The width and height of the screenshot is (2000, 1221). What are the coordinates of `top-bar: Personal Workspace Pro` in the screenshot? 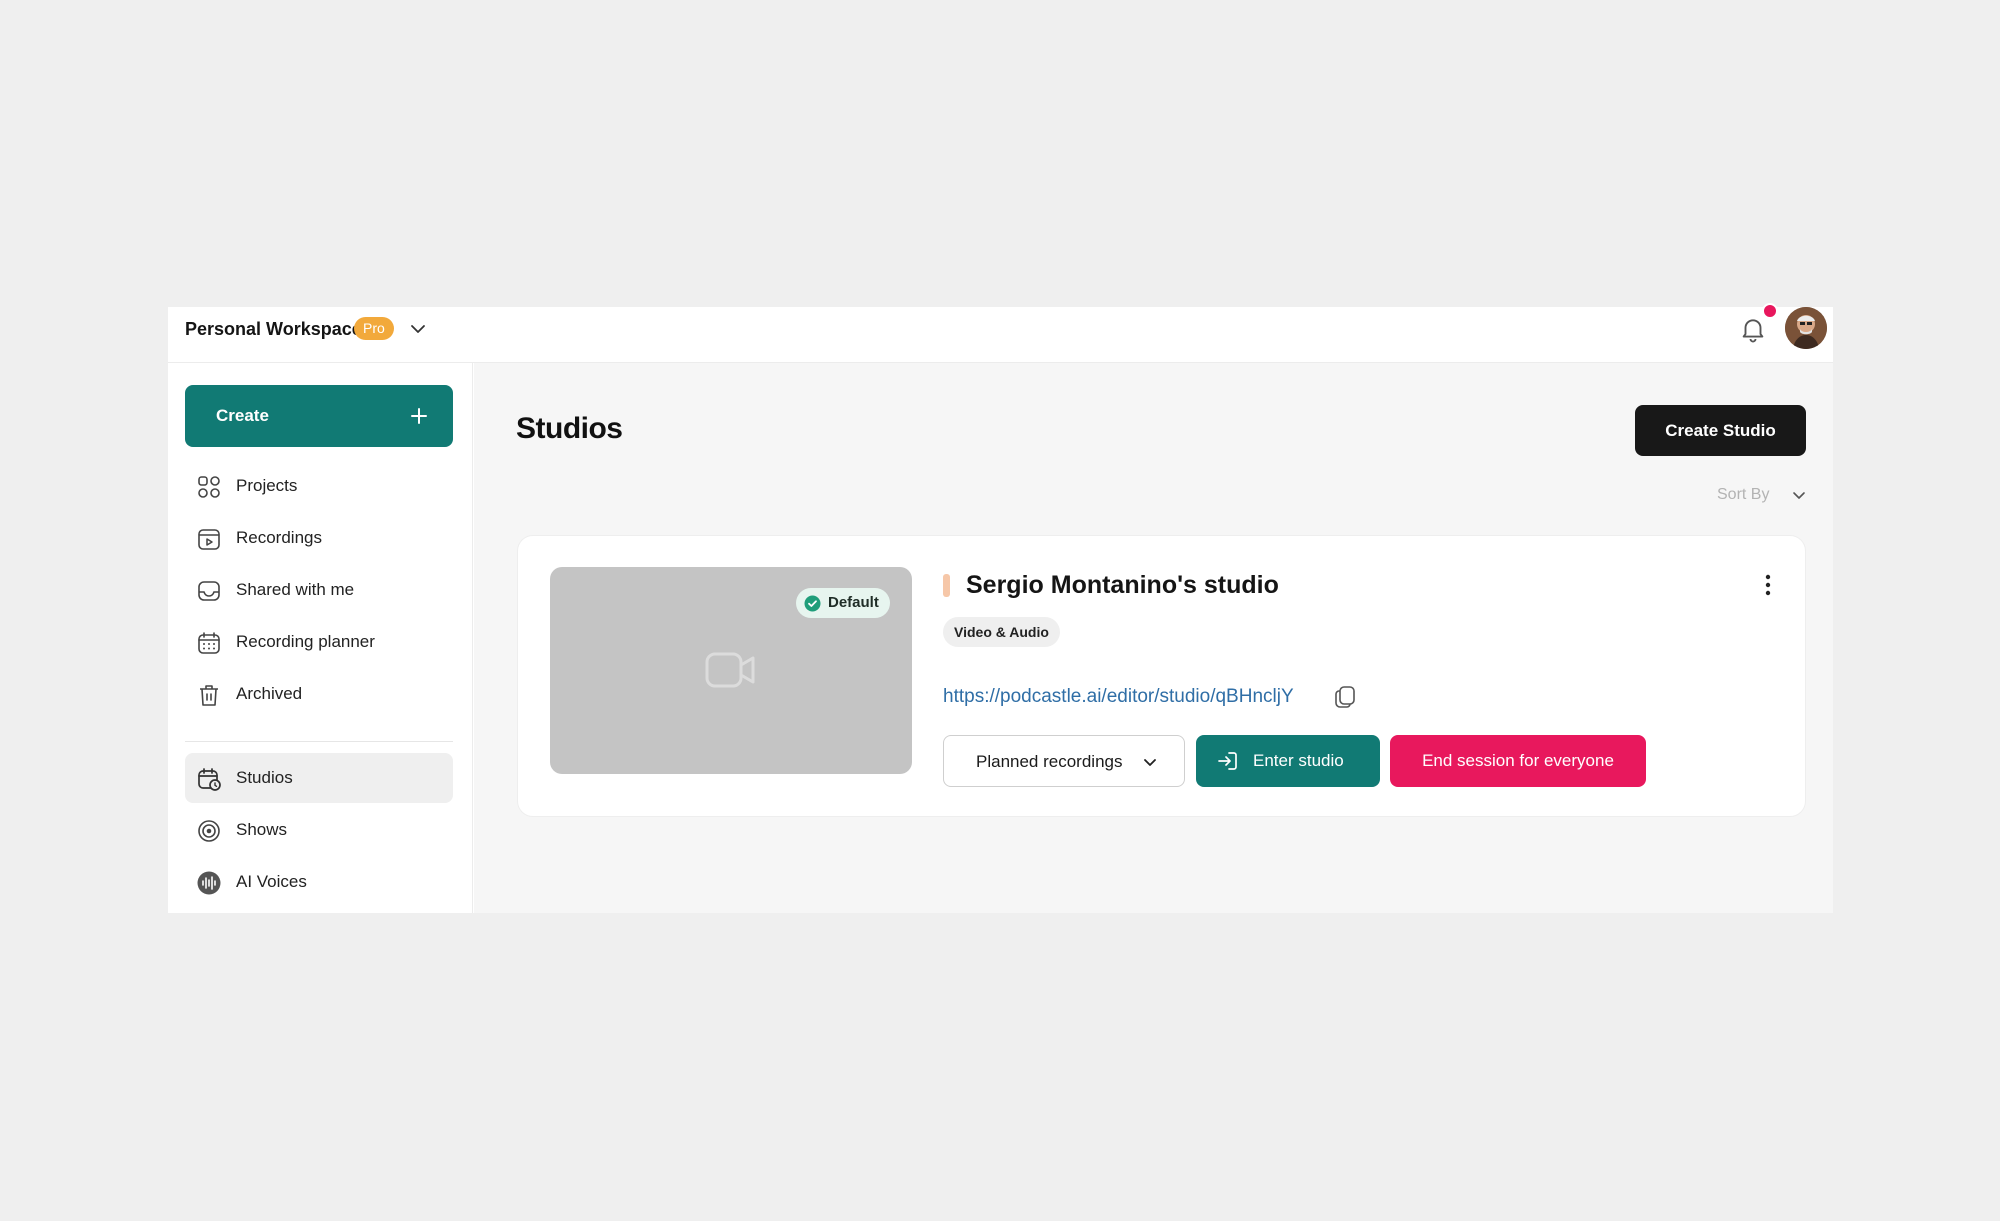 It's located at (1000, 333).